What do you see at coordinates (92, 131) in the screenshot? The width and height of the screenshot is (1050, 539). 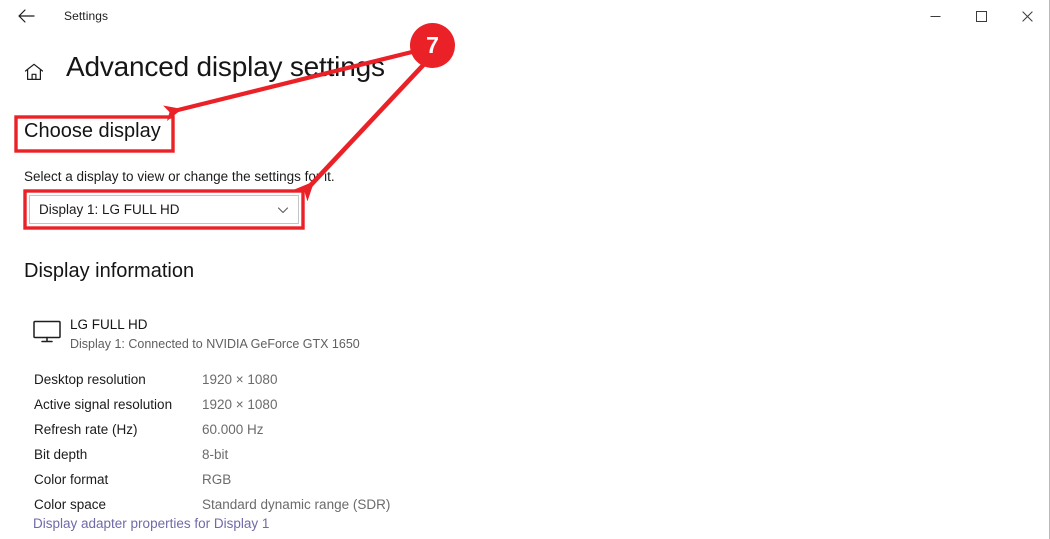 I see `choose-display-heading: Choose display` at bounding box center [92, 131].